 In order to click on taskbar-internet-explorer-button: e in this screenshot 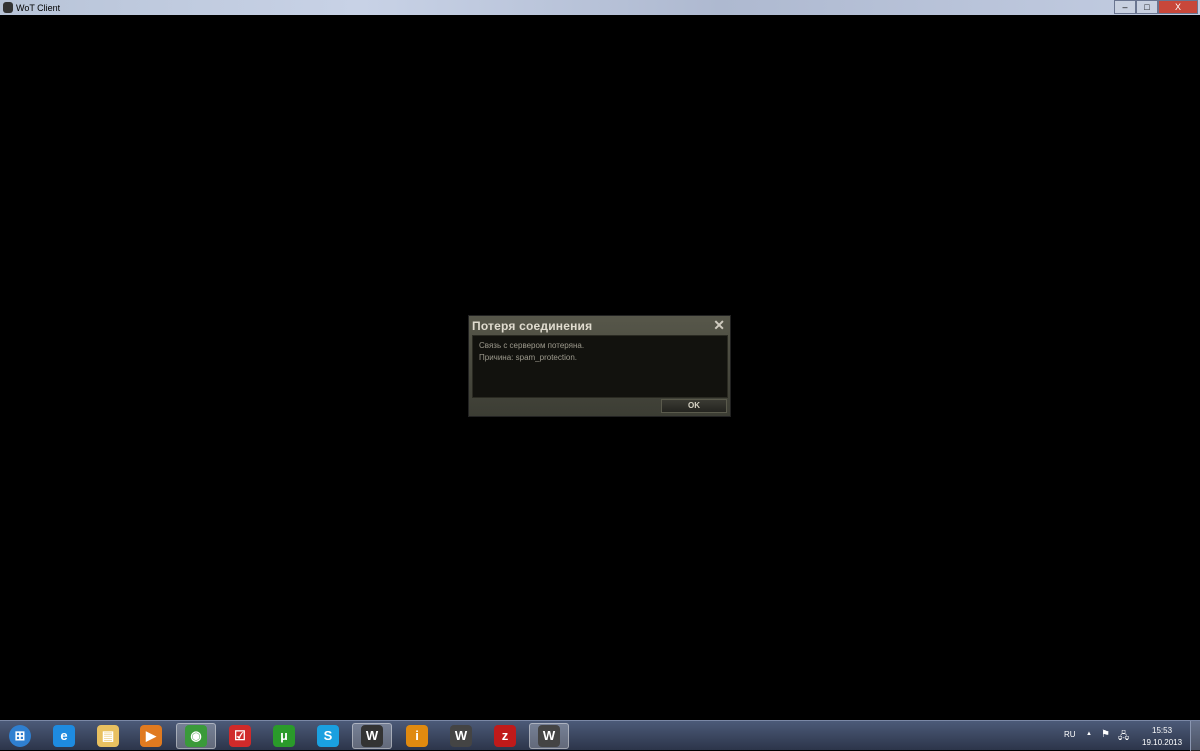, I will do `click(64, 736)`.